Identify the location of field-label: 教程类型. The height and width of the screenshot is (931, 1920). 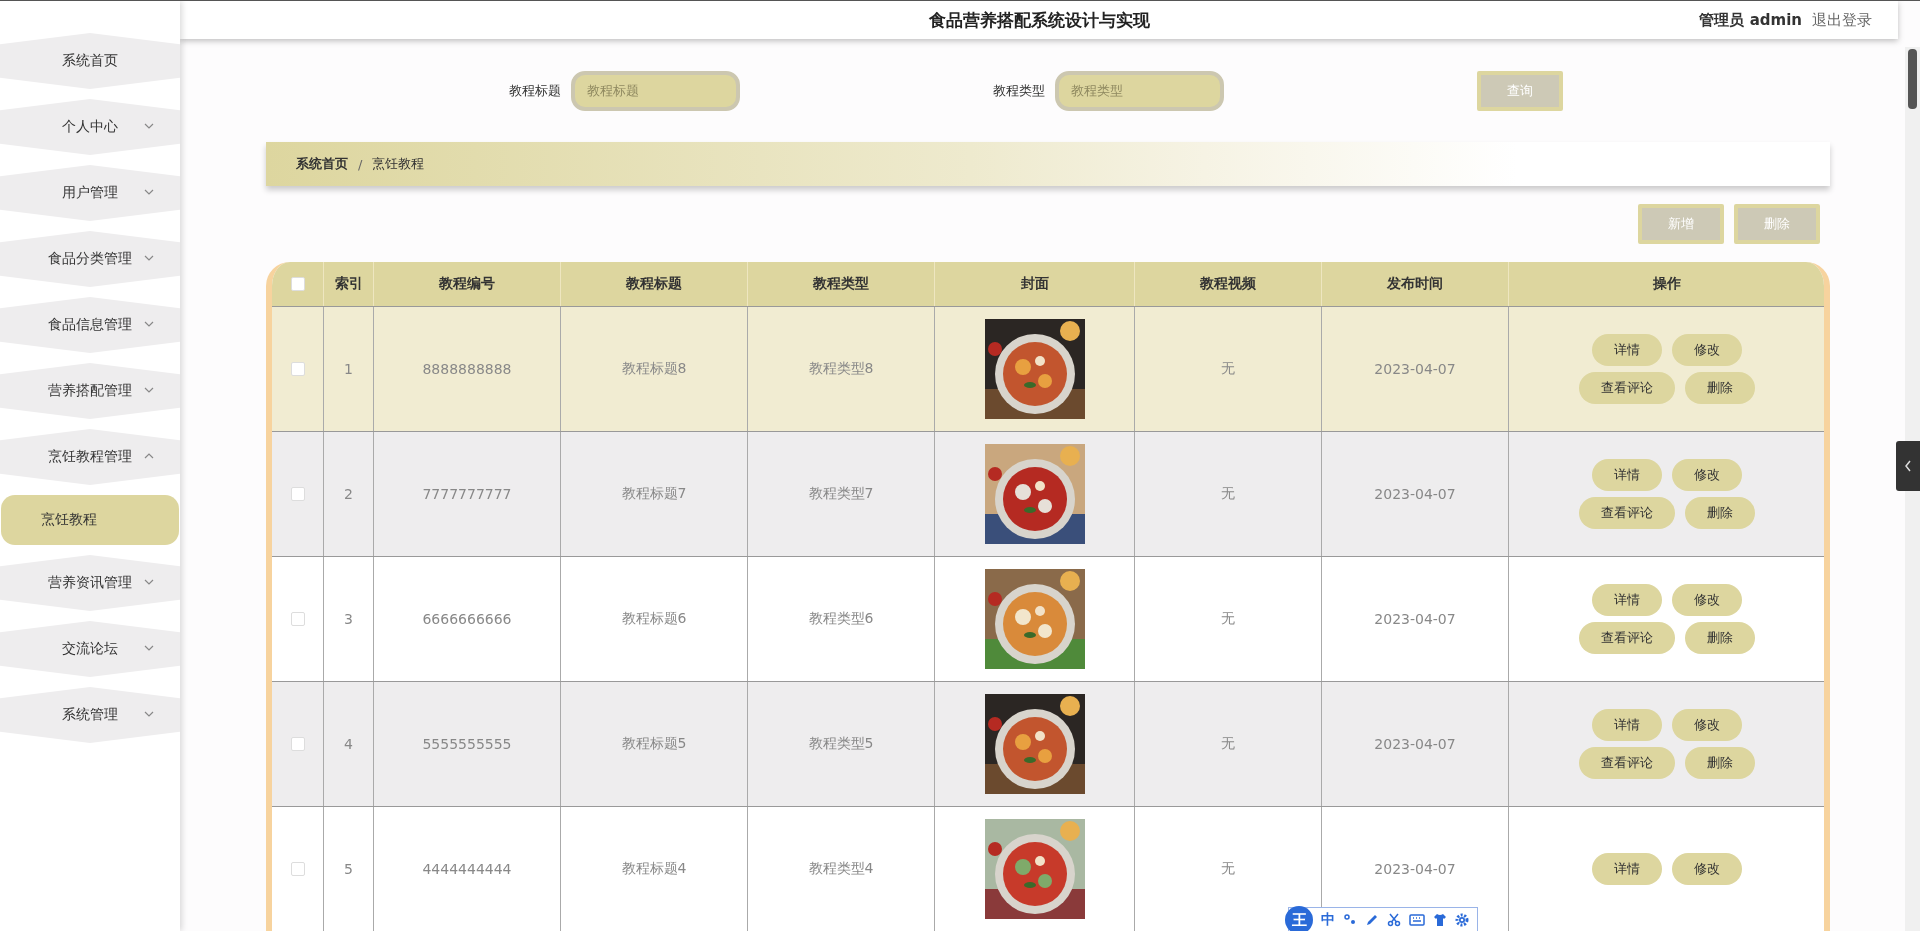
(1019, 90).